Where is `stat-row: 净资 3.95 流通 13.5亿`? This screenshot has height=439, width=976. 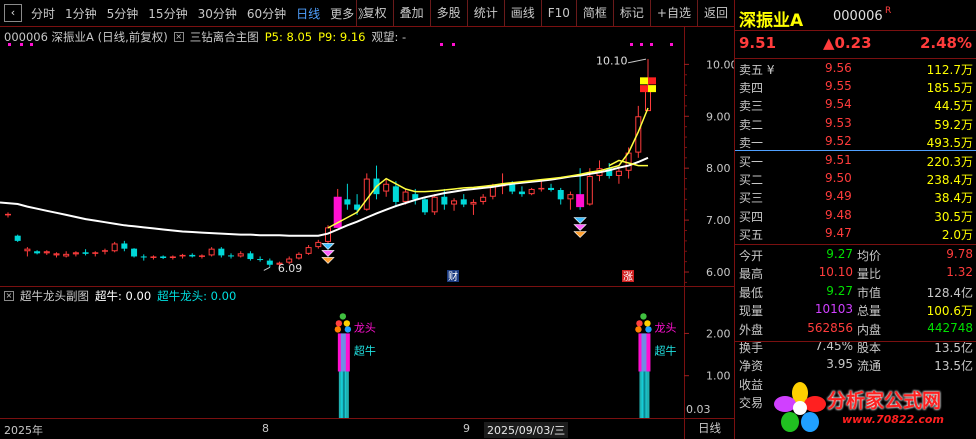 stat-row: 净资 3.95 流通 13.5亿 is located at coordinates (855, 366).